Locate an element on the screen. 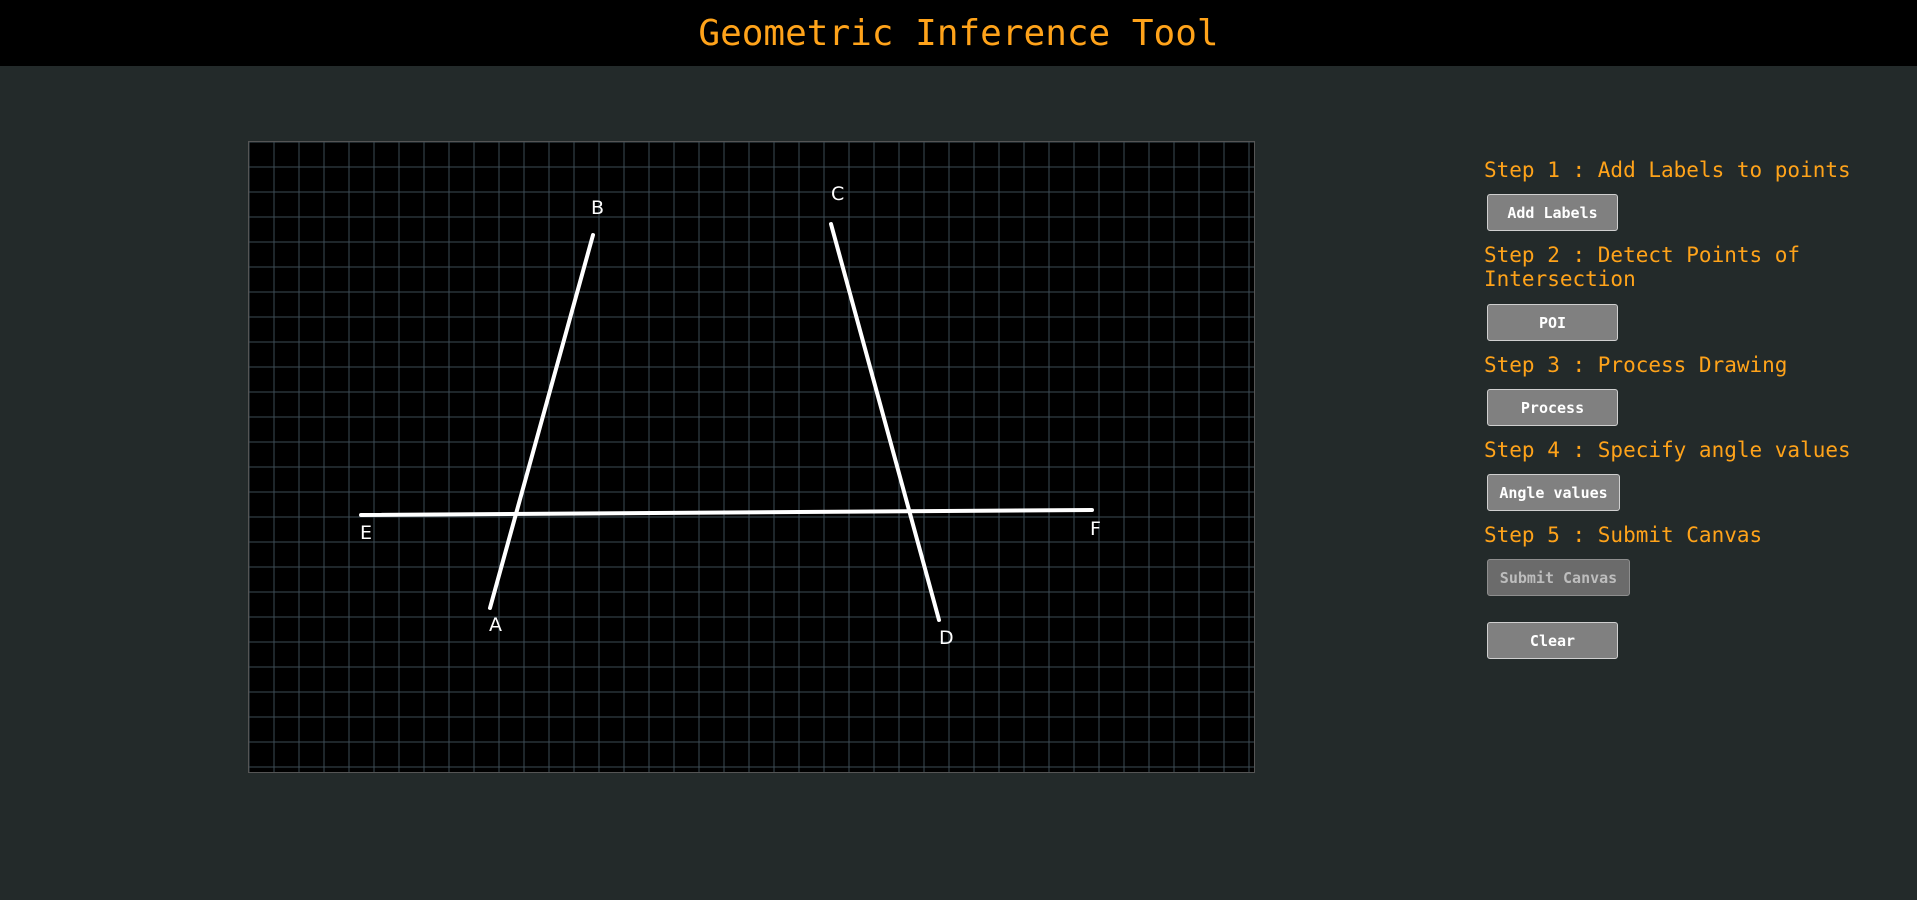 The width and height of the screenshot is (1917, 900). app-title: Geometric Inference Tool is located at coordinates (958, 33).